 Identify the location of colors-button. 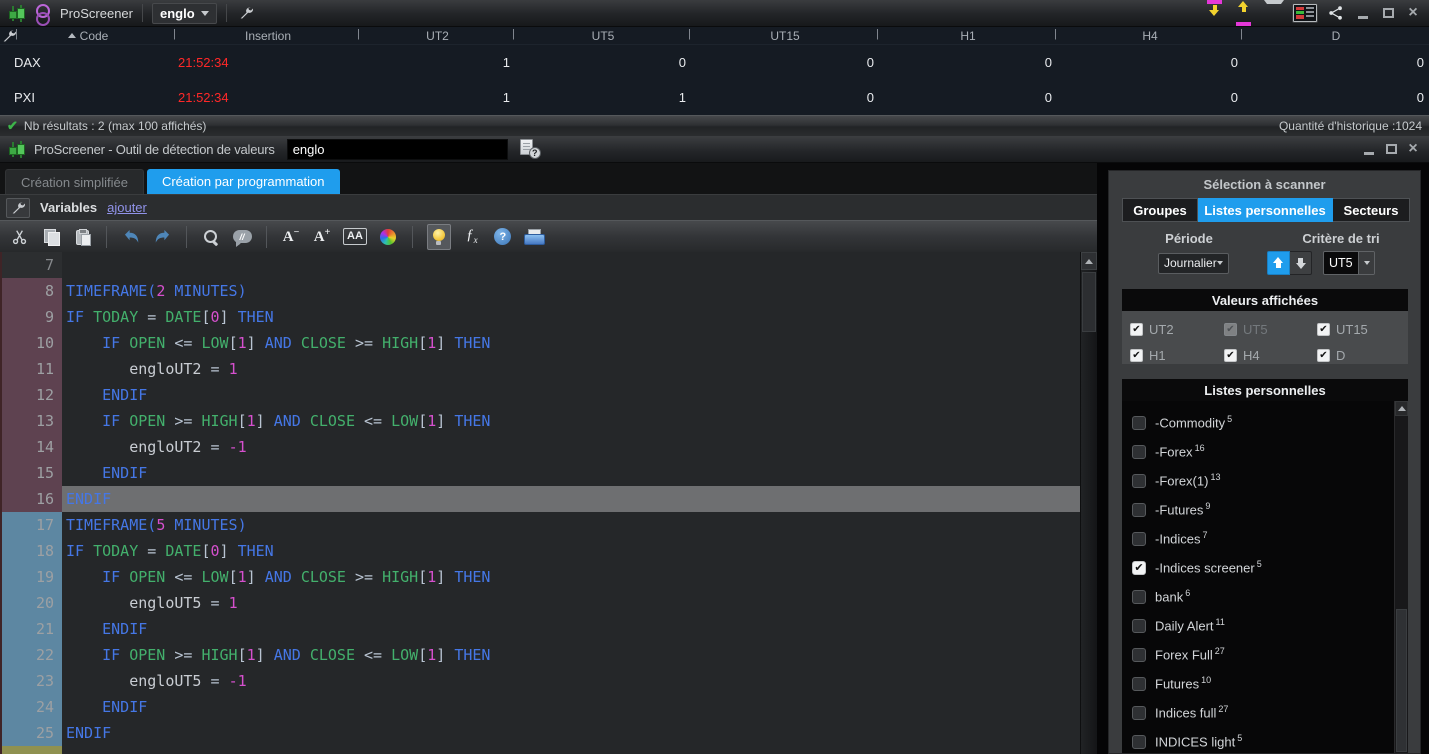
(388, 237).